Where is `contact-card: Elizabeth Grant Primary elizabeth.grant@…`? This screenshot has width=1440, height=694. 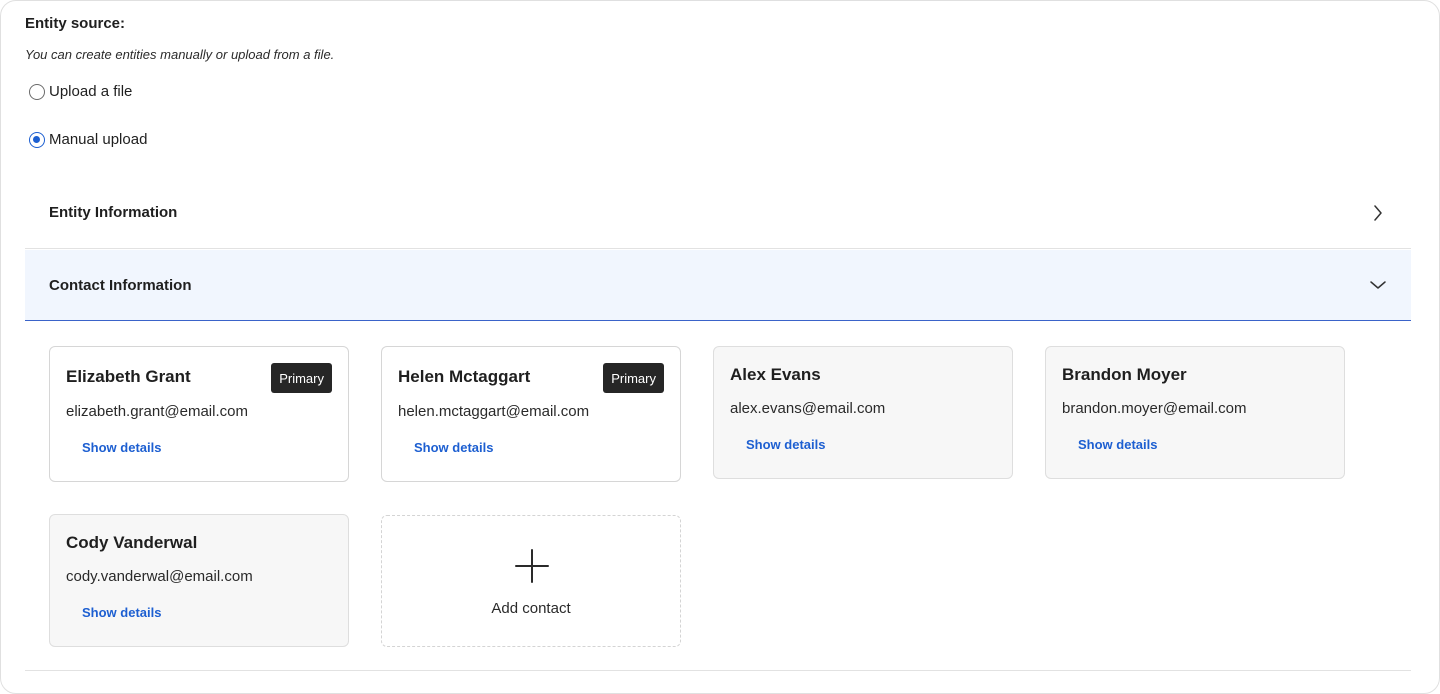 contact-card: Elizabeth Grant Primary elizabeth.grant@… is located at coordinates (199, 414).